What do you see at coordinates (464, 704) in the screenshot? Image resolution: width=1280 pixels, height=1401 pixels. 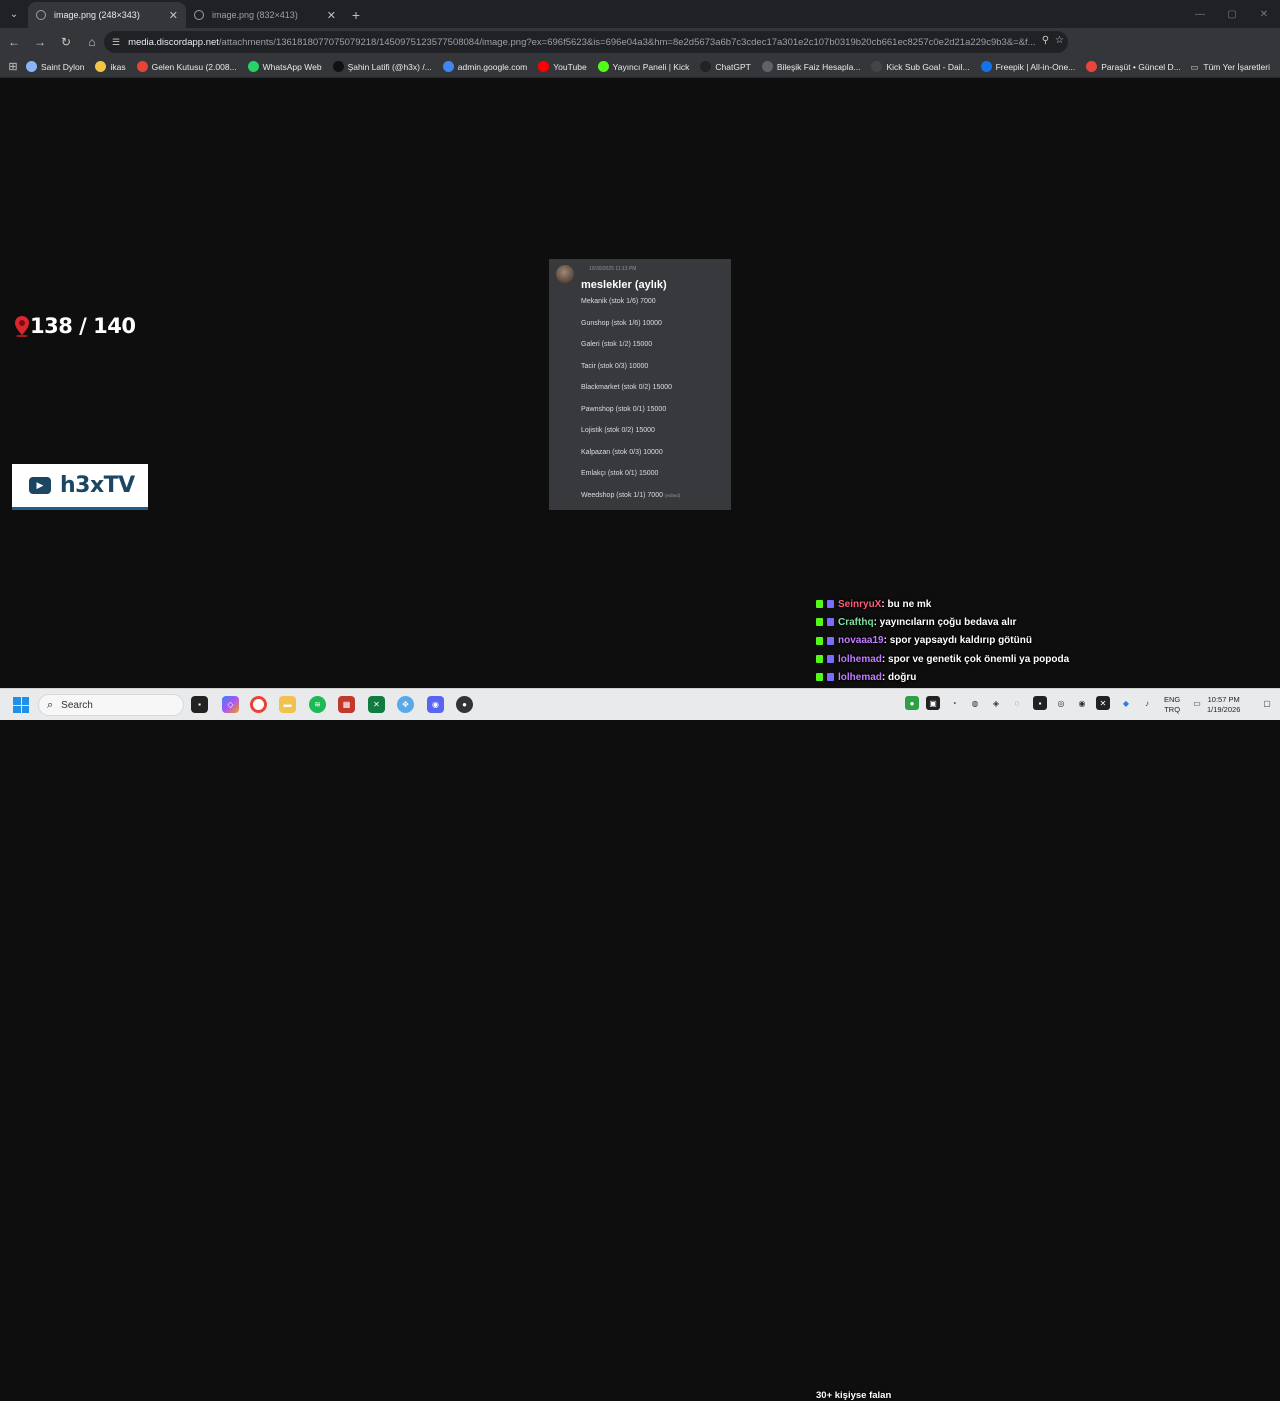 I see `obs-icon: ●` at bounding box center [464, 704].